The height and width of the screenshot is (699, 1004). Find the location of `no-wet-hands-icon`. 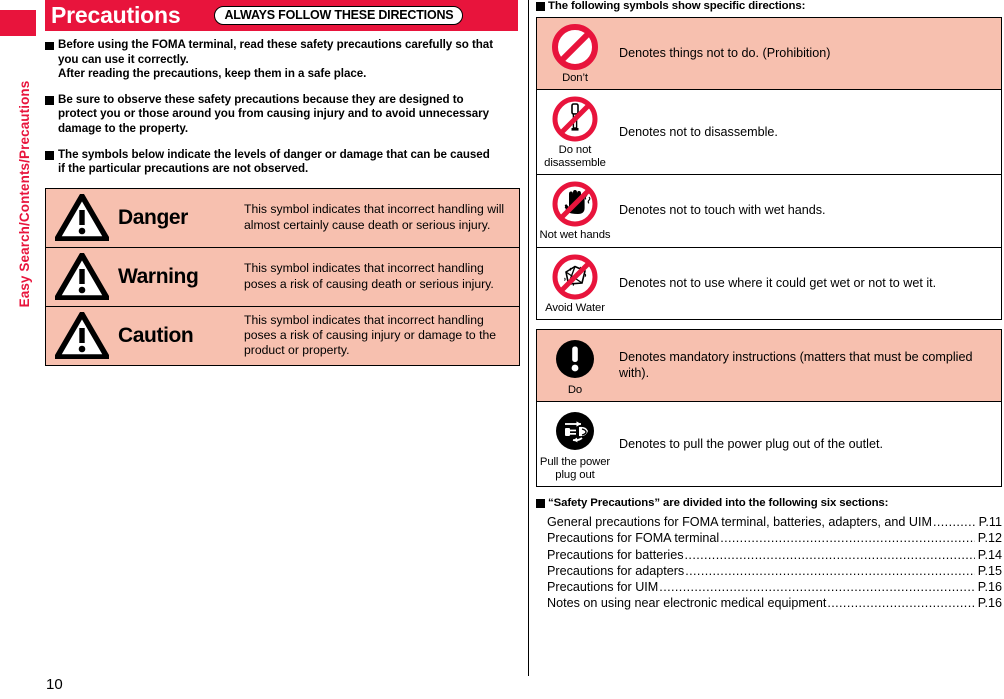

no-wet-hands-icon is located at coordinates (575, 204).